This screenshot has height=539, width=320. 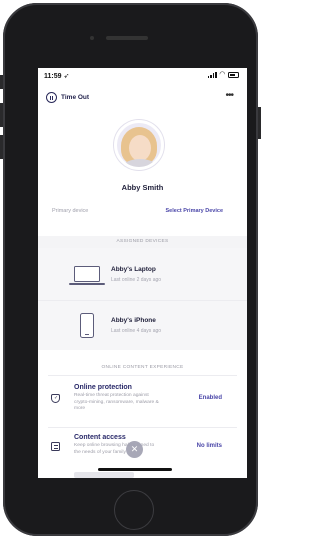 I want to click on power-button, so click(x=259, y=123).